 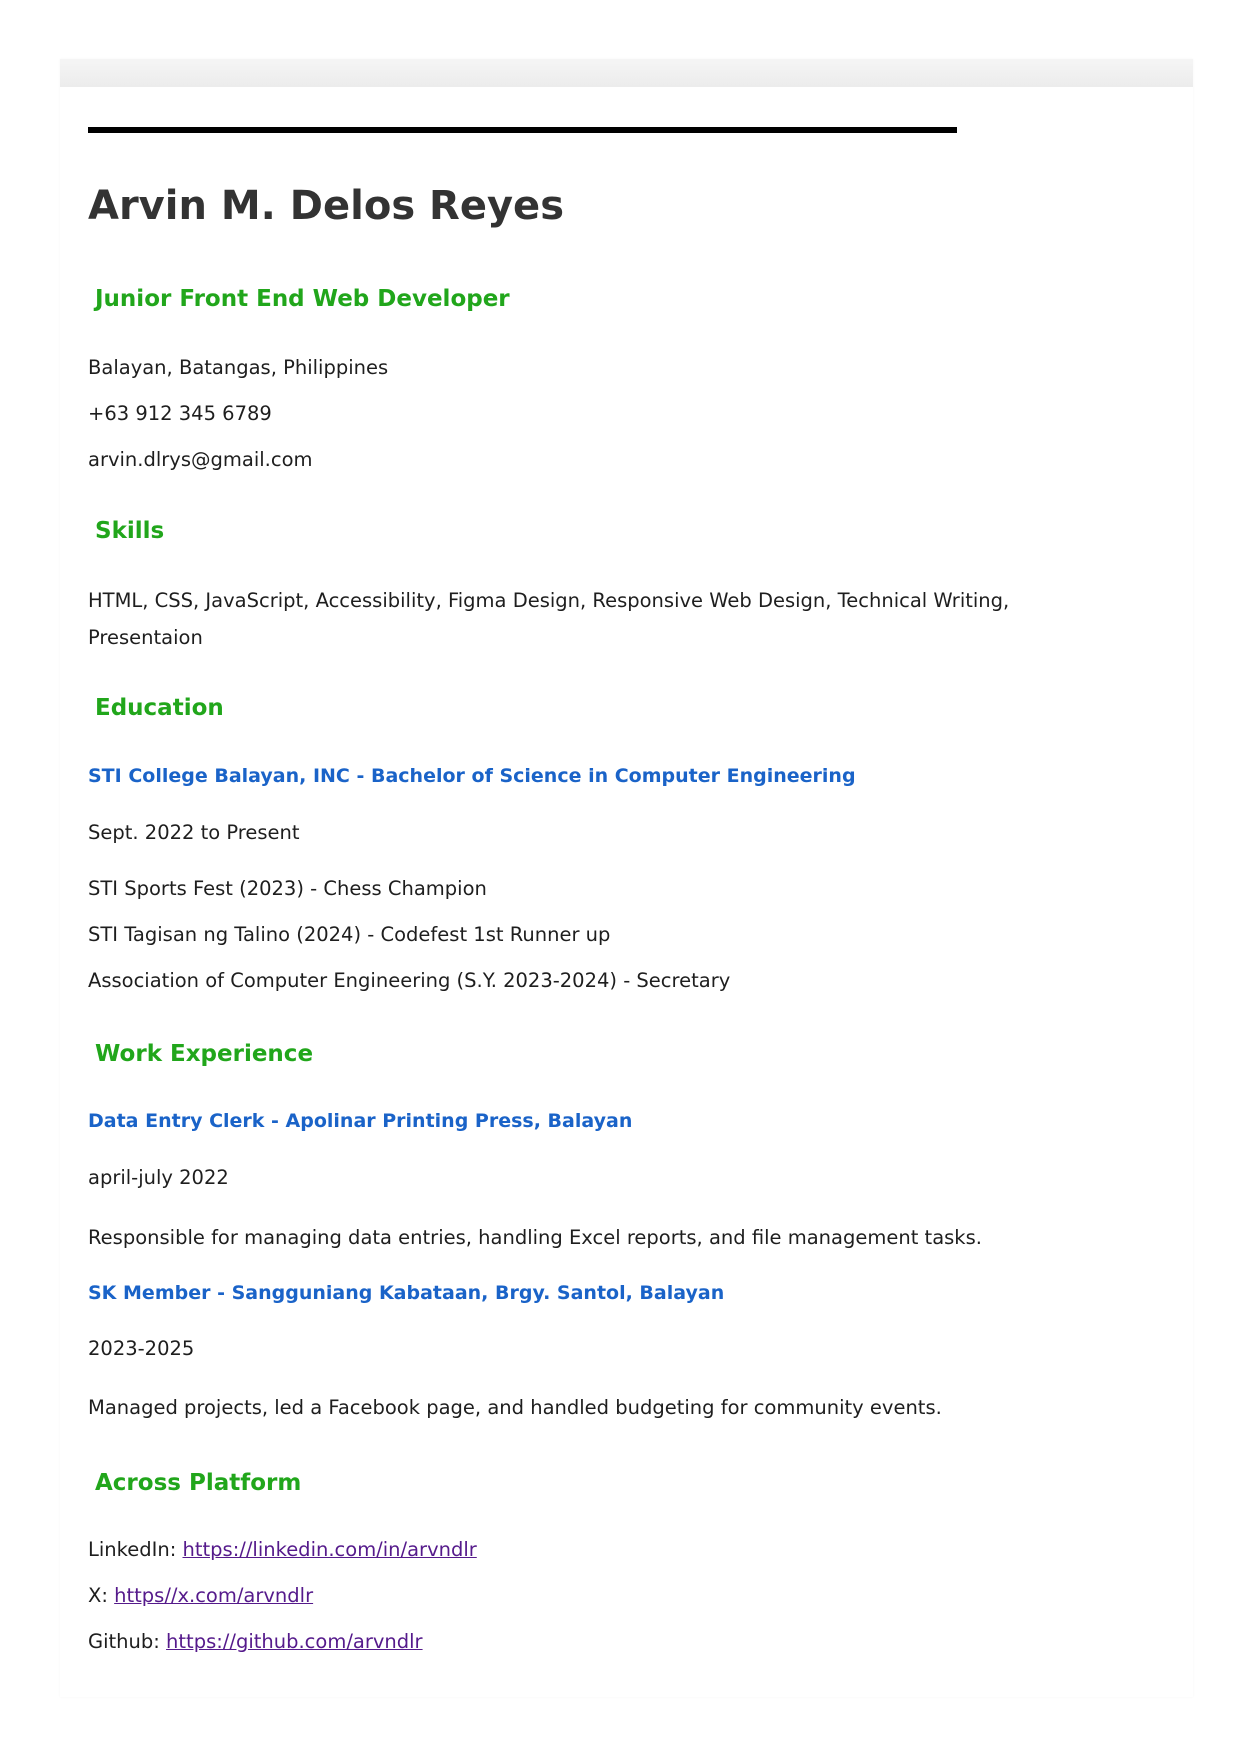 What do you see at coordinates (522, 130) in the screenshot?
I see `header-rule` at bounding box center [522, 130].